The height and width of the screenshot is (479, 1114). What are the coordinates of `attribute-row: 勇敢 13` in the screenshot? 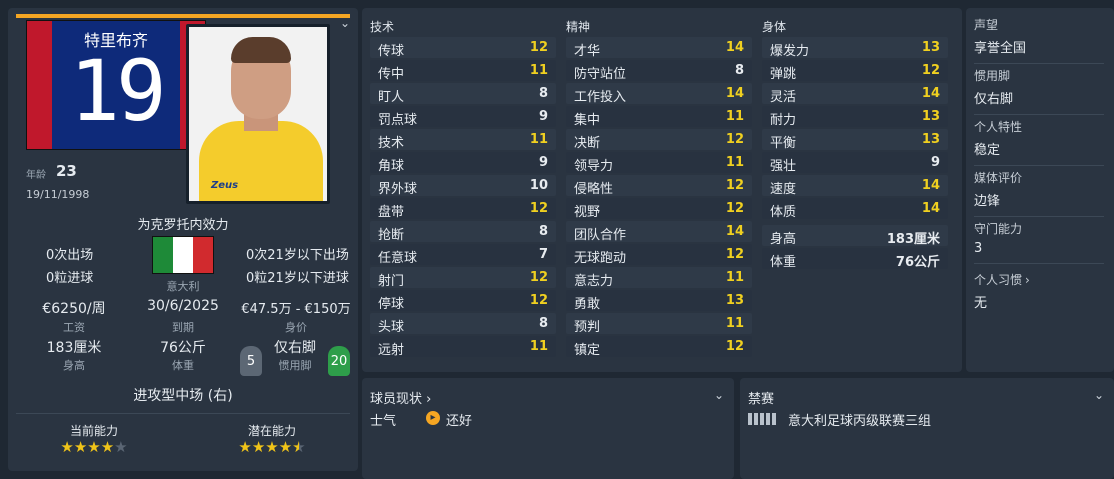 It's located at (659, 301).